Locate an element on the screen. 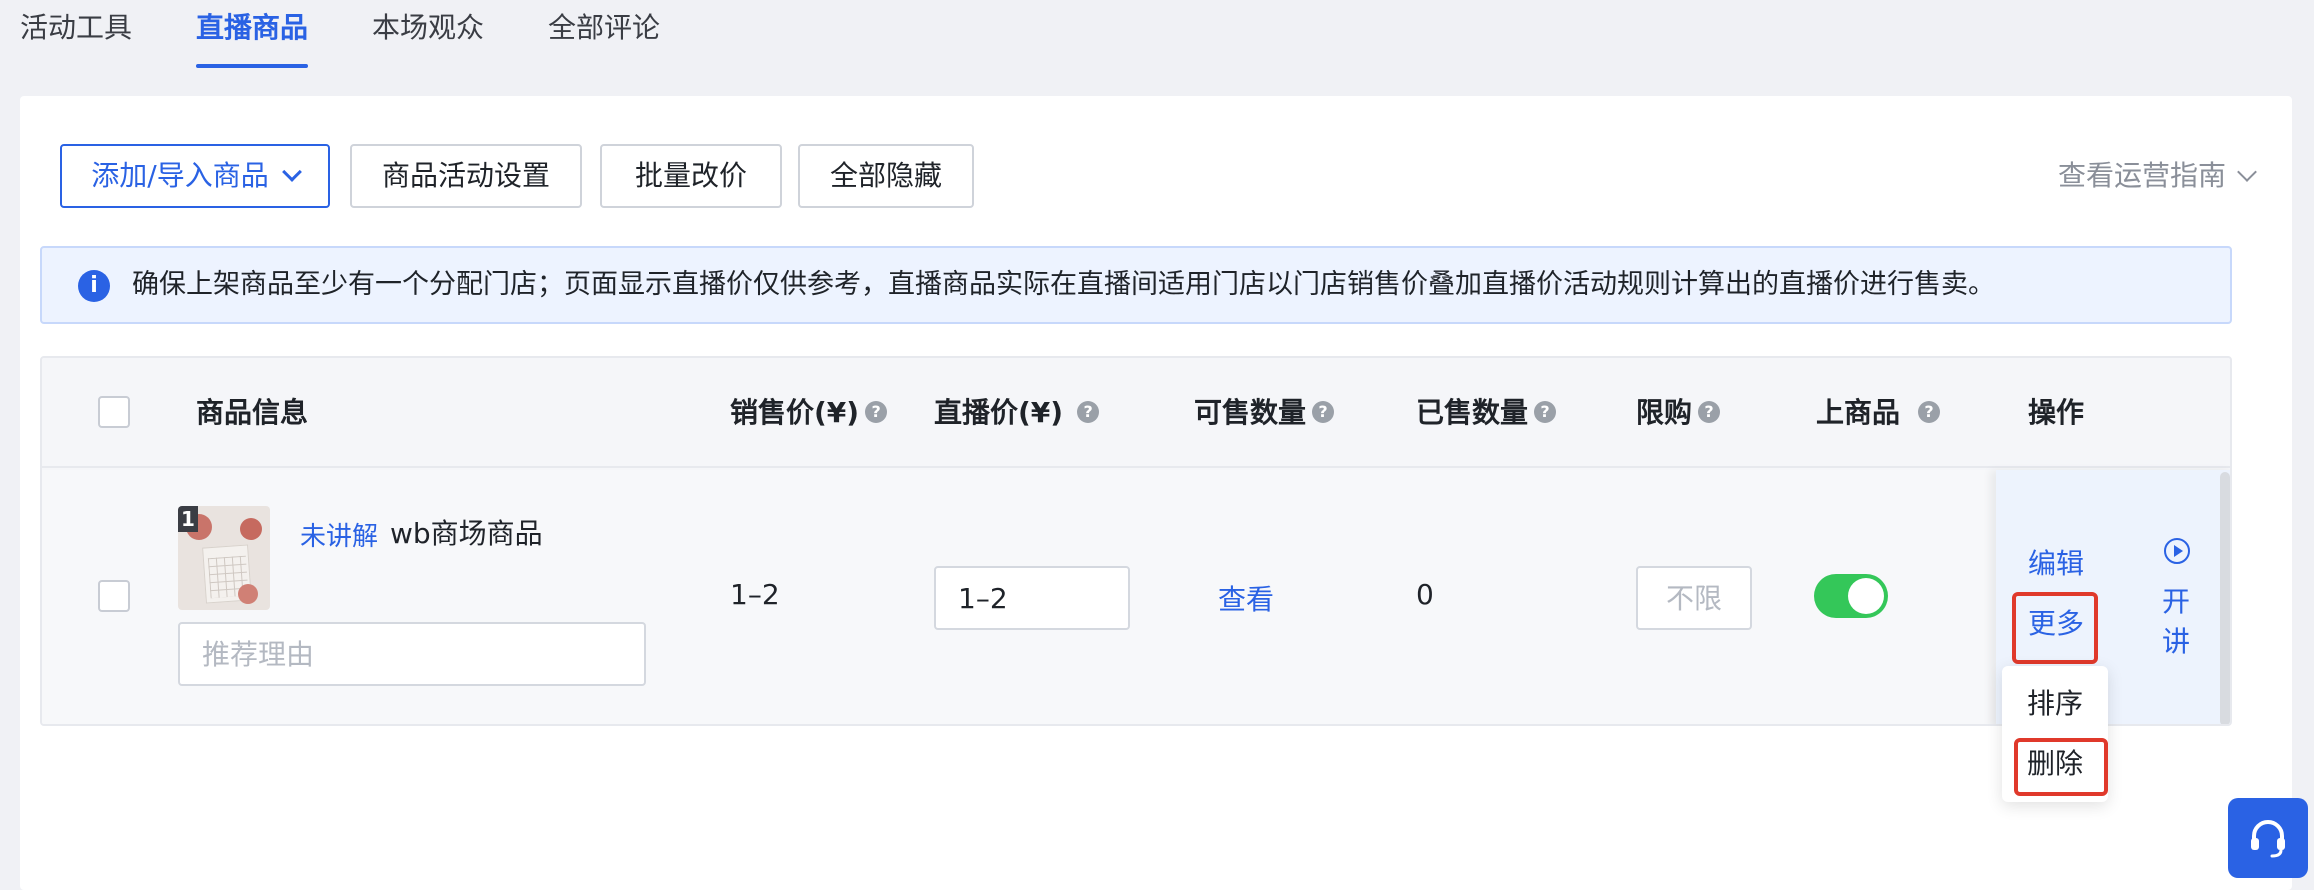 This screenshot has width=2314, height=890. sale-price-value: 1–2 is located at coordinates (755, 594).